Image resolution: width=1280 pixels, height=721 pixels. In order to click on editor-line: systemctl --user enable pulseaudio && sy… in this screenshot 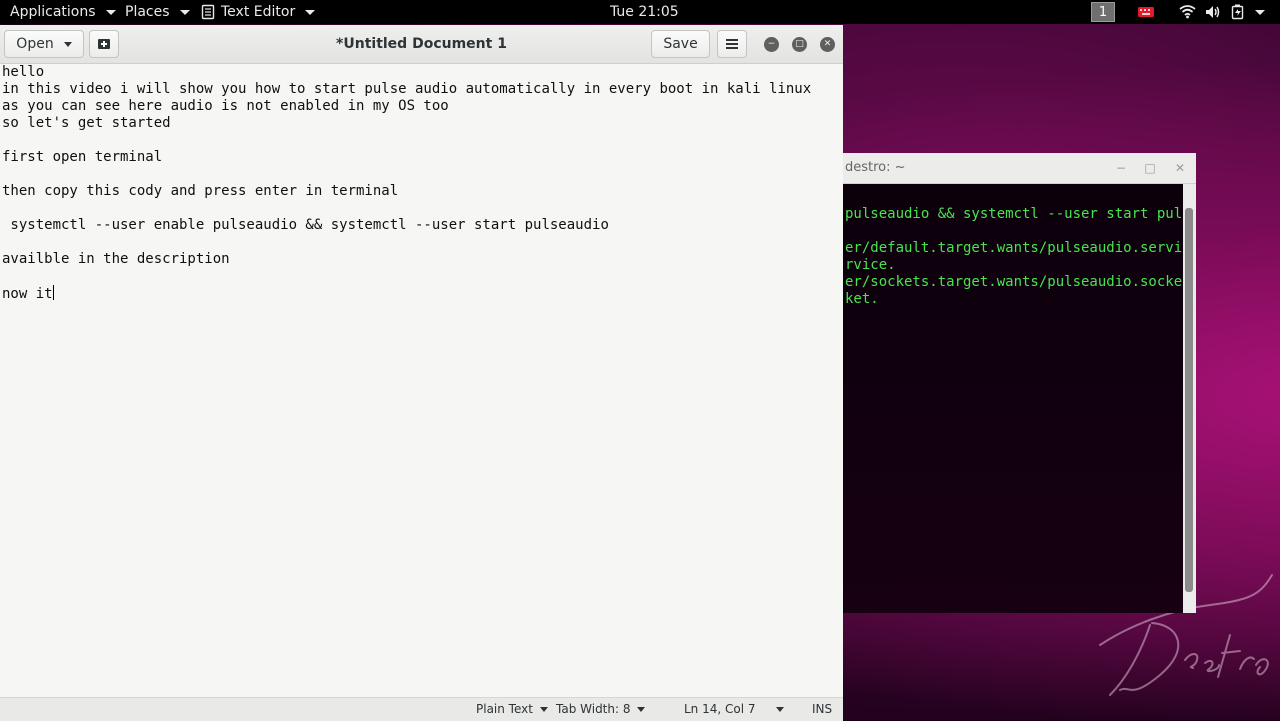, I will do `click(305, 225)`.